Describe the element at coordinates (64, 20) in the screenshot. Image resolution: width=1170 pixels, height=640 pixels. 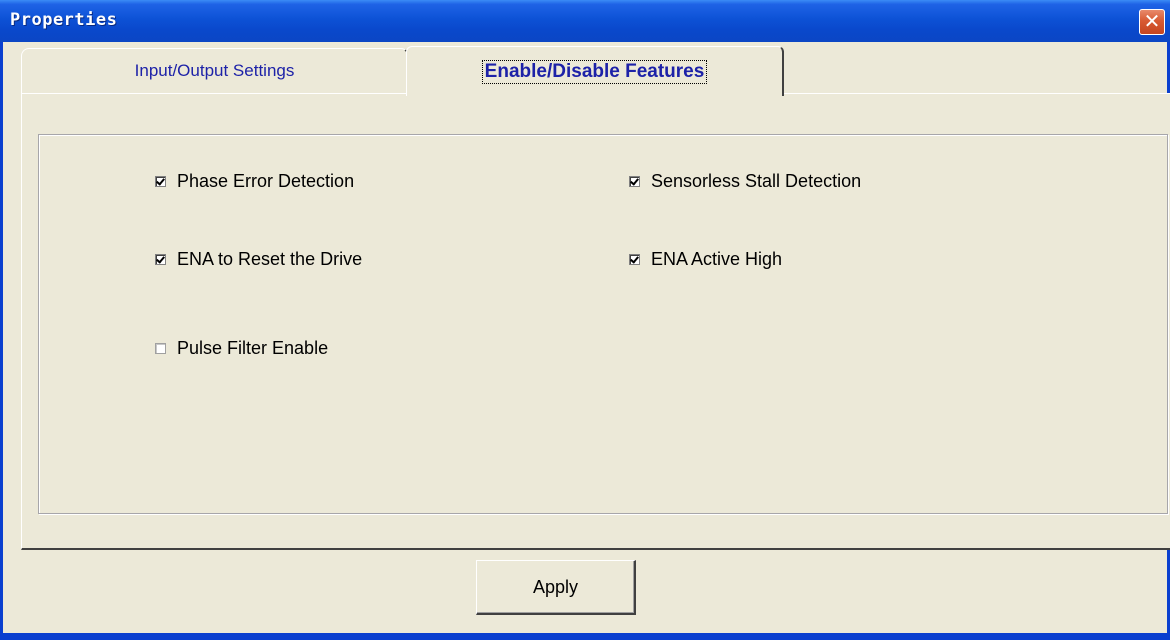
I see `window-title: Properties` at that location.